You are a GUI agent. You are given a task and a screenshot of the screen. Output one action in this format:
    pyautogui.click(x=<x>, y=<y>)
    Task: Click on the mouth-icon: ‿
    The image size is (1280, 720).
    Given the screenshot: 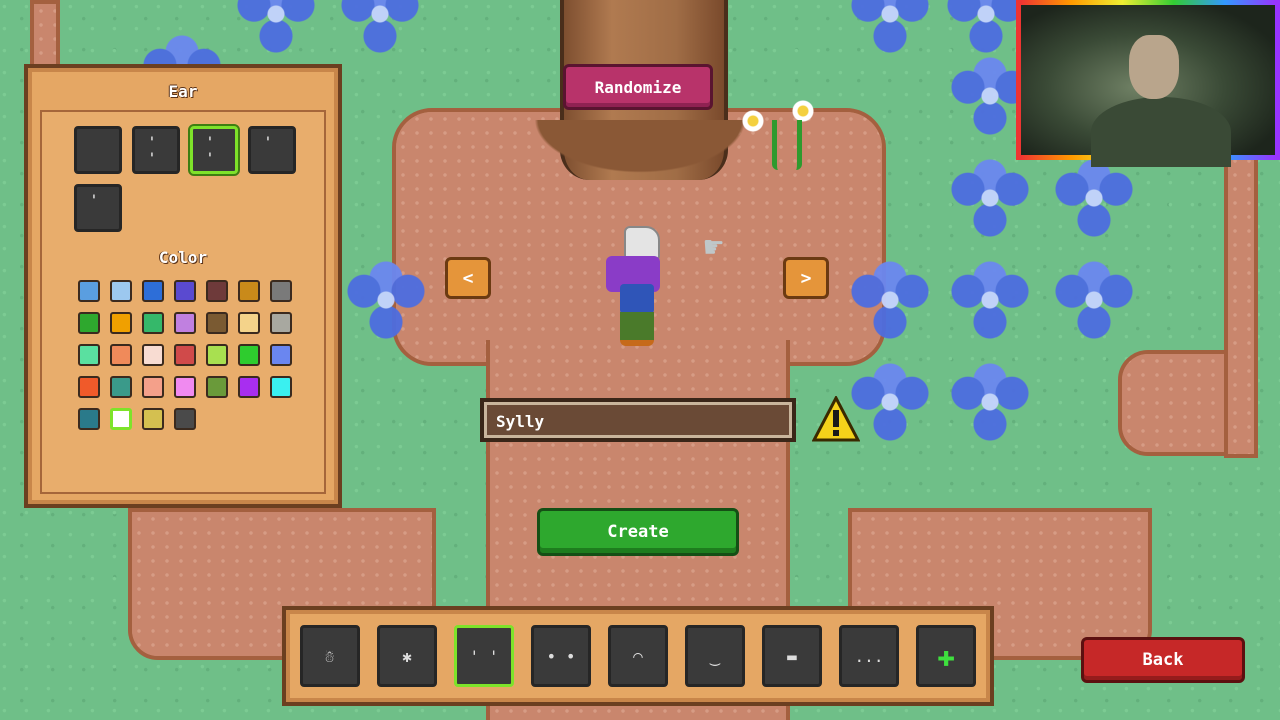 What is the action you would take?
    pyautogui.click(x=715, y=656)
    